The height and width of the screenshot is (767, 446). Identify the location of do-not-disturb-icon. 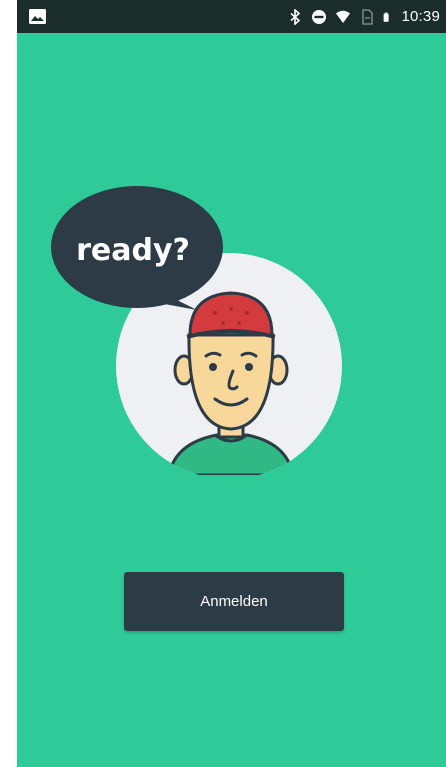
(319, 16).